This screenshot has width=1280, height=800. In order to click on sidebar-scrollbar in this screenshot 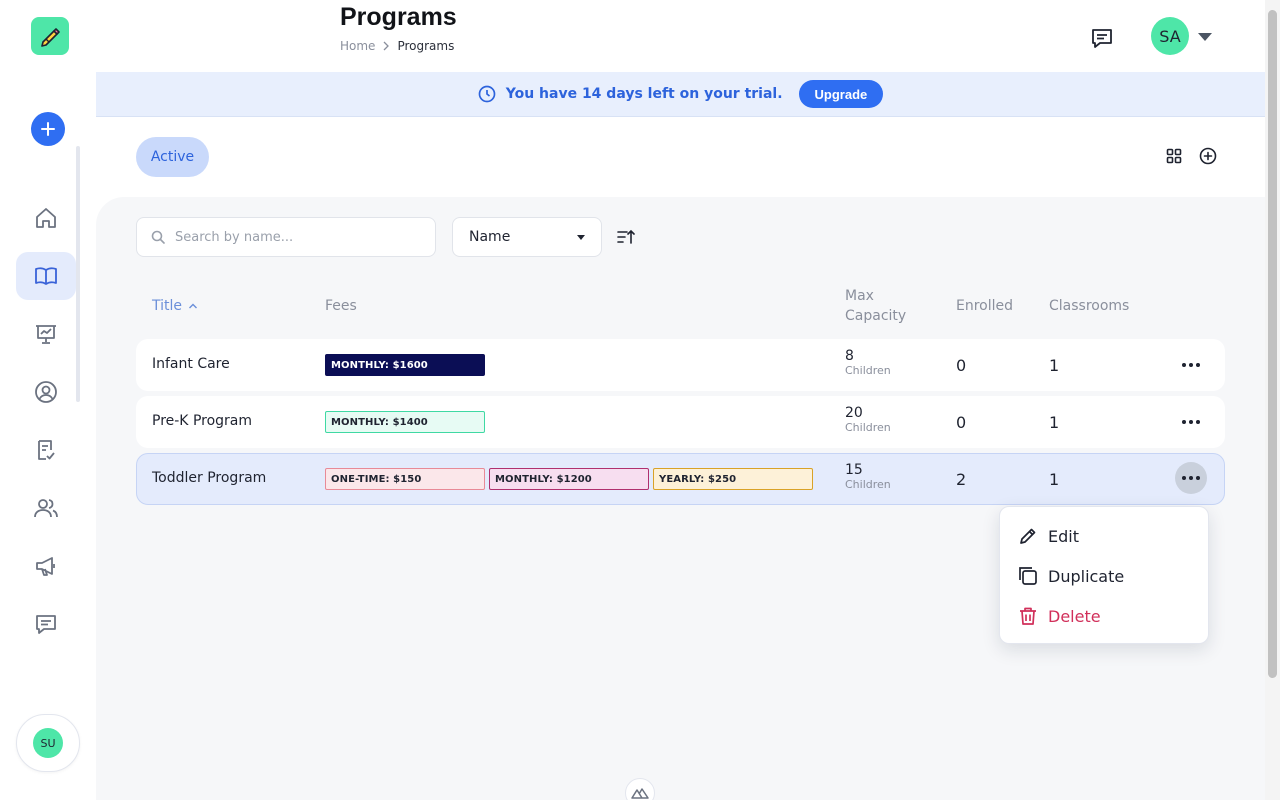, I will do `click(78, 274)`.